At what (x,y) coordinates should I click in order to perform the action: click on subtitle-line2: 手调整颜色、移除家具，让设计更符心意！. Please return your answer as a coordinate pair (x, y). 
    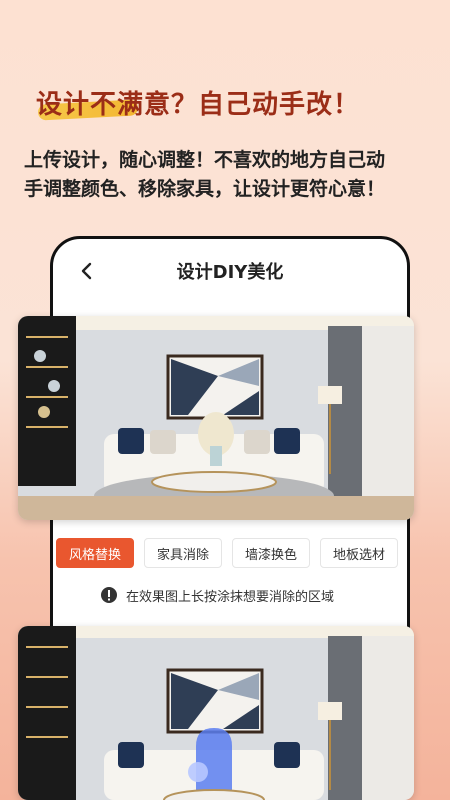
    Looking at the image, I should click on (205, 189).